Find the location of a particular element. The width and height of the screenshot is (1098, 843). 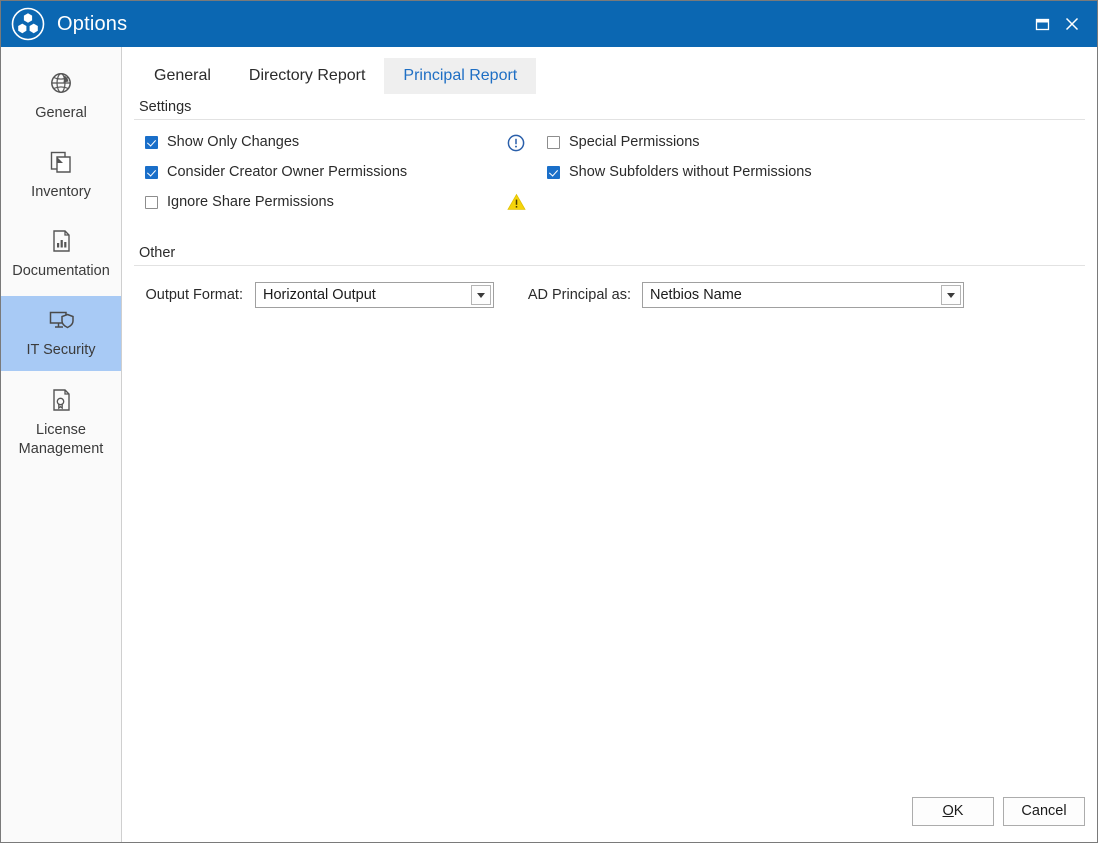

tab-principal-report: Principal Report is located at coordinates (460, 76).